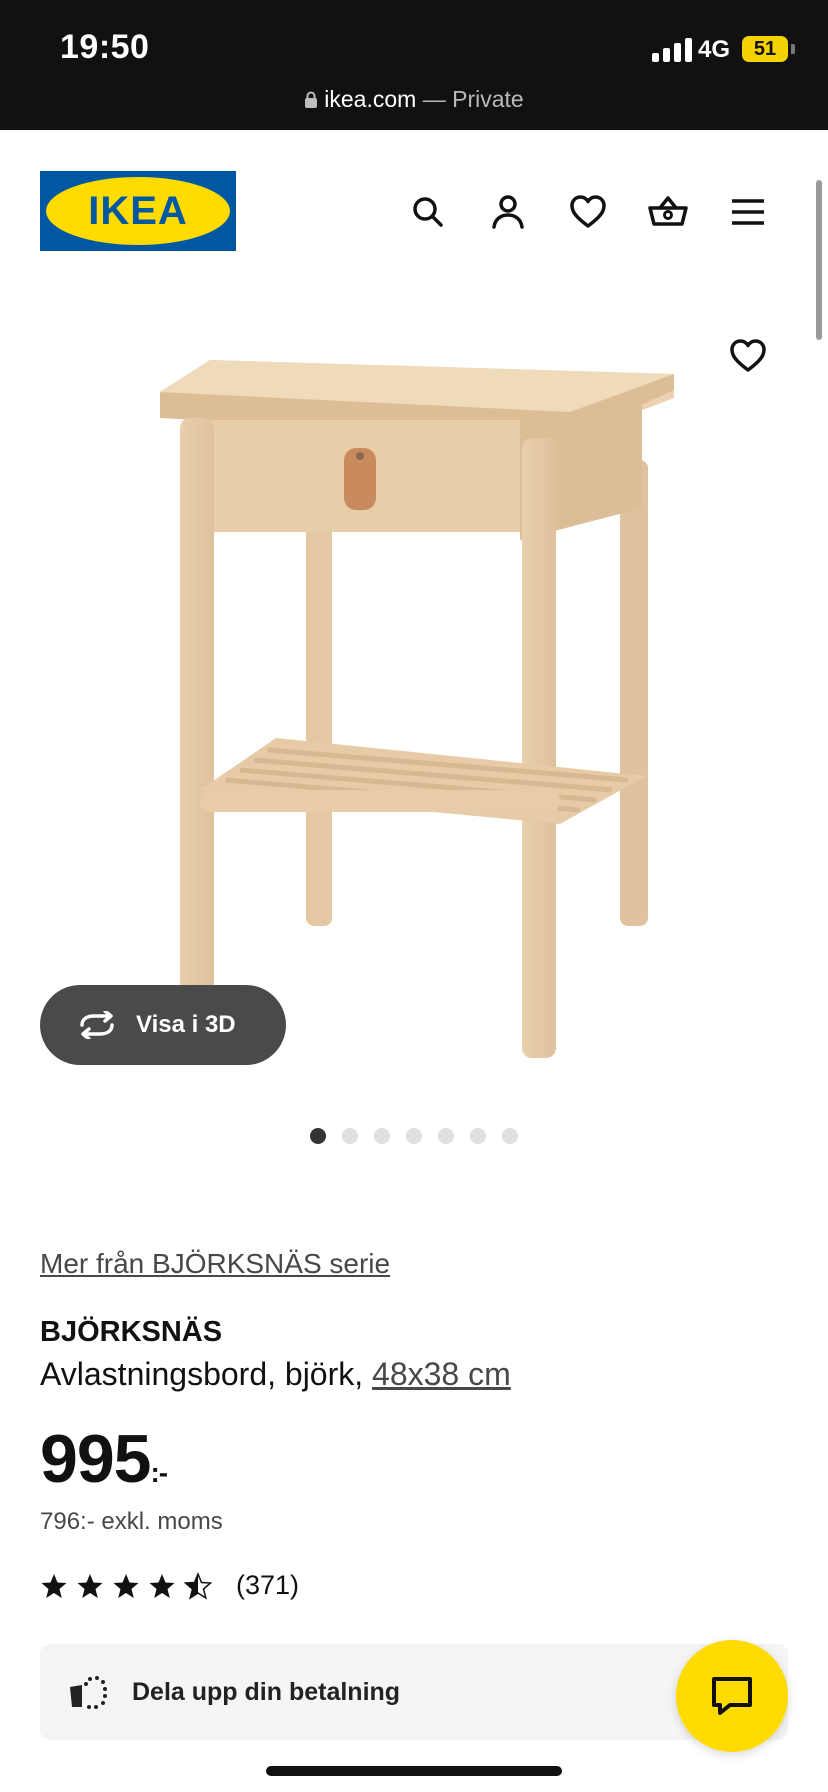  Describe the element at coordinates (819, 260) in the screenshot. I see `page-scrollbar` at that location.